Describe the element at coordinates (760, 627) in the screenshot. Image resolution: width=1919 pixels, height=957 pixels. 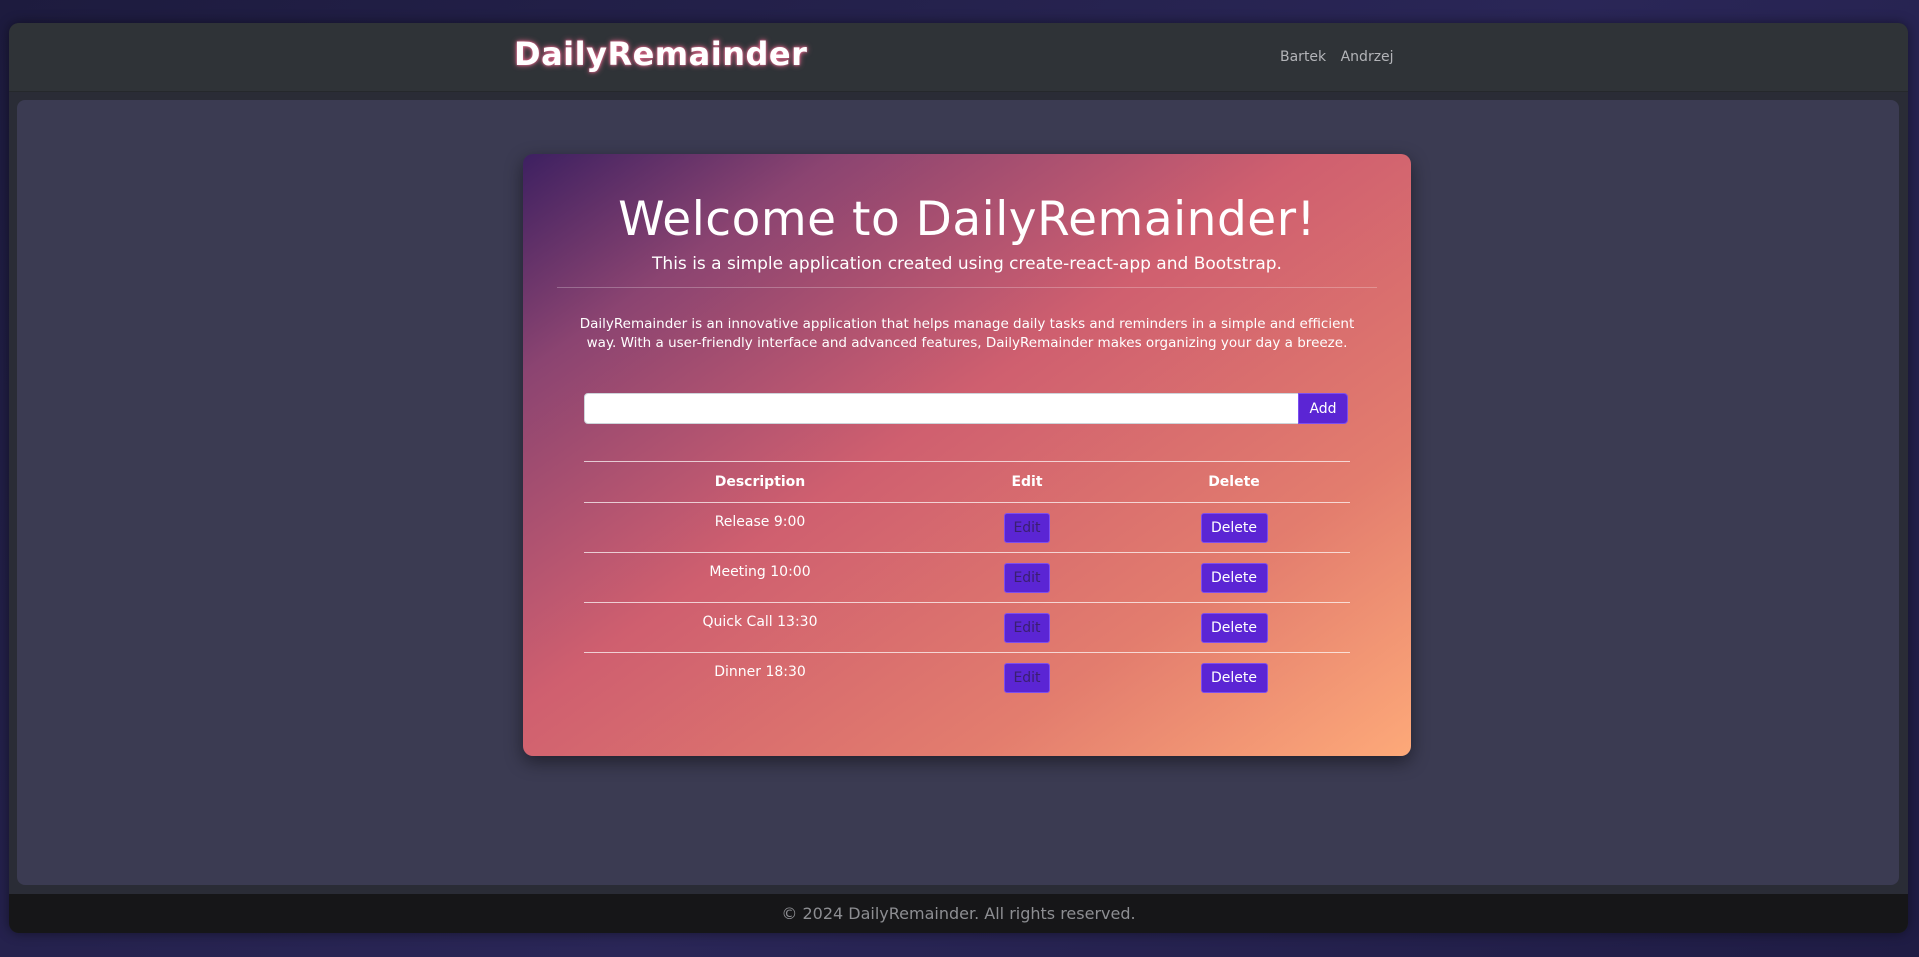
I see `task-description: Quick Call 13:30` at that location.